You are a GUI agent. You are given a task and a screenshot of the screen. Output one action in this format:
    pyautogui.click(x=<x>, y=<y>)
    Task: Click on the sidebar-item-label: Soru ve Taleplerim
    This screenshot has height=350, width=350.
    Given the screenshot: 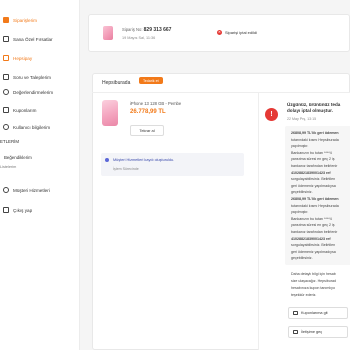 What is the action you would take?
    pyautogui.click(x=32, y=77)
    